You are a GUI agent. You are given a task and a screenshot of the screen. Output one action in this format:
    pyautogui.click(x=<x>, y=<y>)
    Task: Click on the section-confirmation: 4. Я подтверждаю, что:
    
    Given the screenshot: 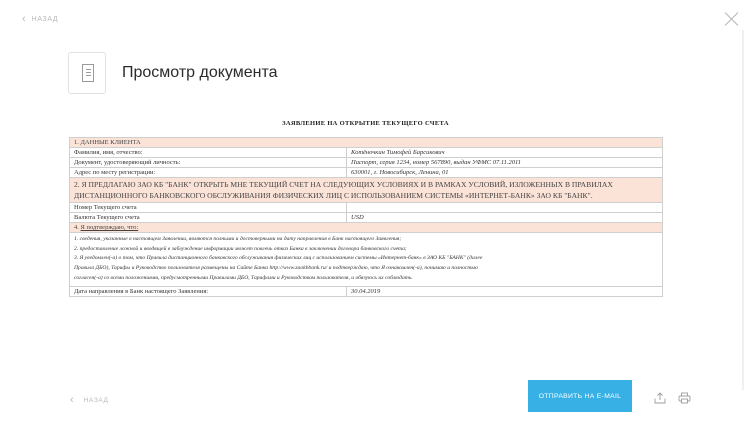 What is the action you would take?
    pyautogui.click(x=366, y=227)
    